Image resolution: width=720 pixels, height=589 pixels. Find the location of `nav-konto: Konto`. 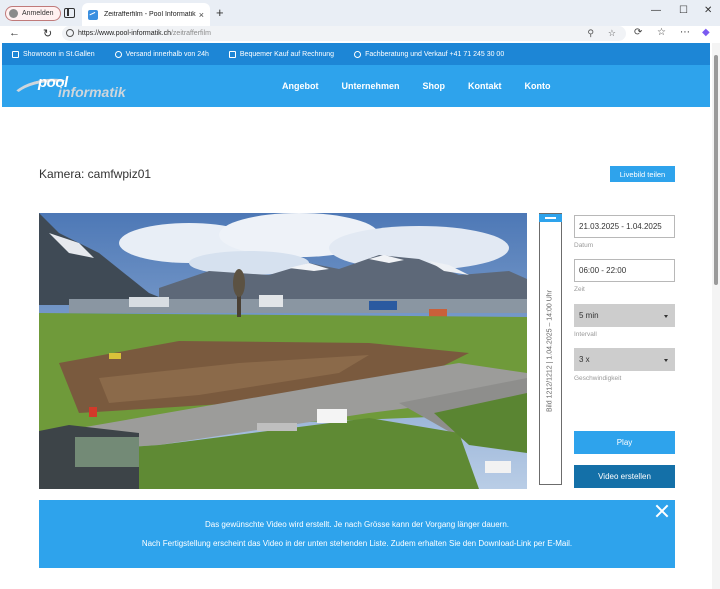

nav-konto: Konto is located at coordinates (538, 86).